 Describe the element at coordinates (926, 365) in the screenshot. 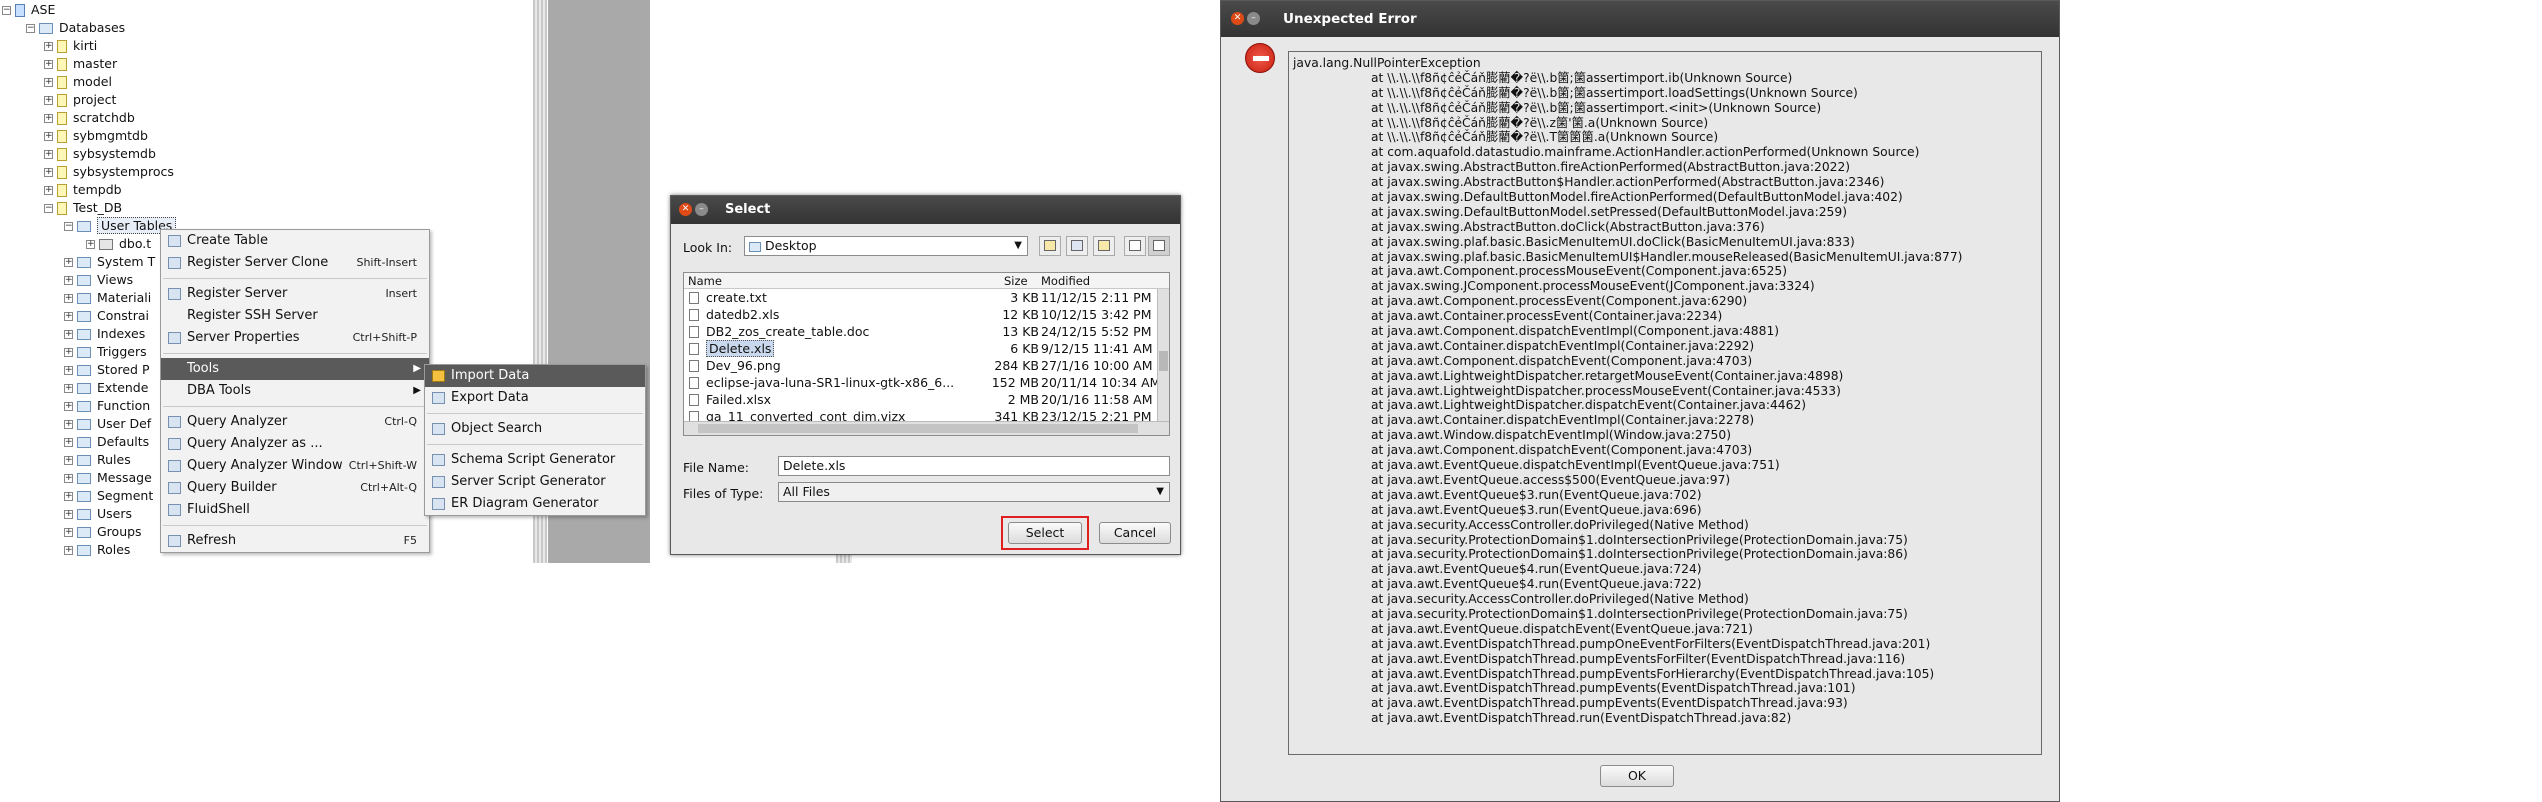

I see `file-row: Dev_96.png 284 KB 27/1/16 10:00 AM` at that location.